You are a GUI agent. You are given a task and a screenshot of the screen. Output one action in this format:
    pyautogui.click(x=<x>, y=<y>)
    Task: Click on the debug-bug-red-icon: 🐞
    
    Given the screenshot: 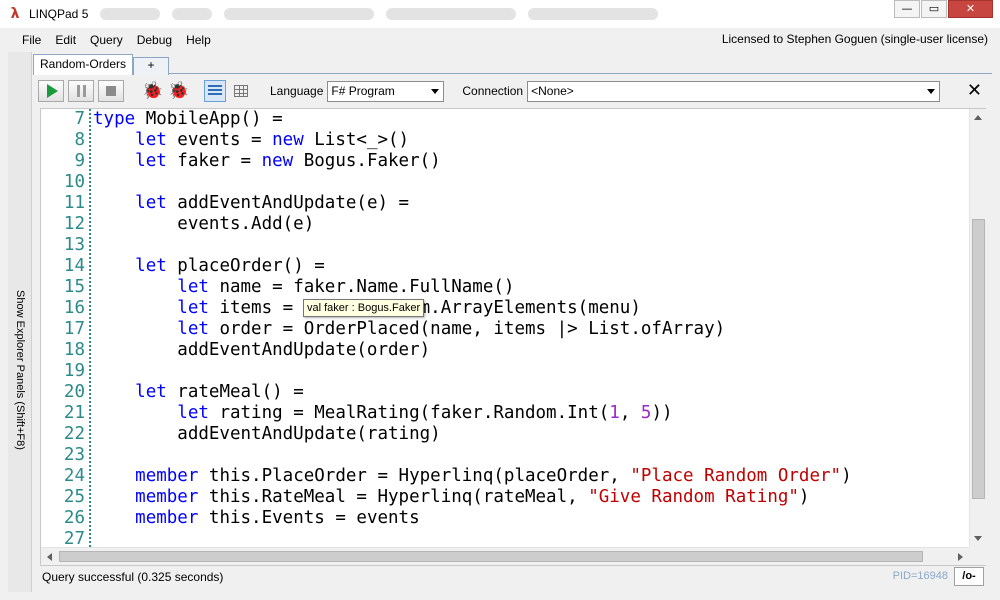 What is the action you would take?
    pyautogui.click(x=153, y=91)
    